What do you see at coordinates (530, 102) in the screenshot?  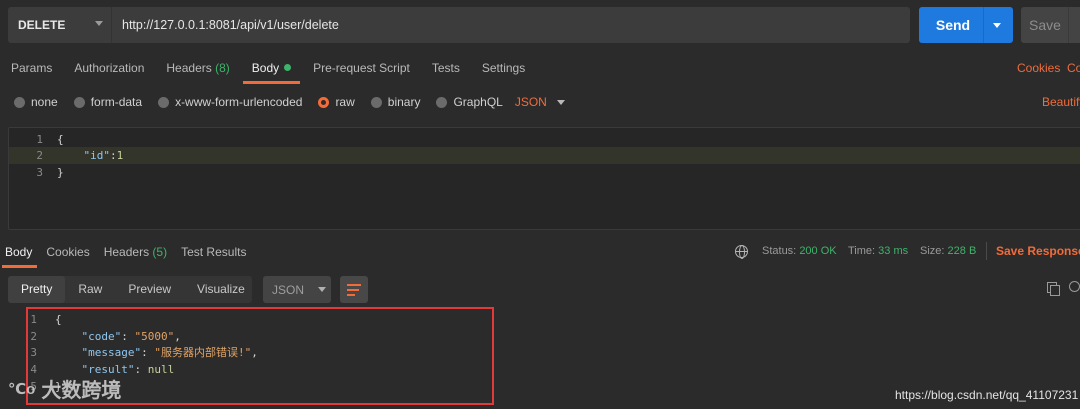 I see `body-format-label: JSON` at bounding box center [530, 102].